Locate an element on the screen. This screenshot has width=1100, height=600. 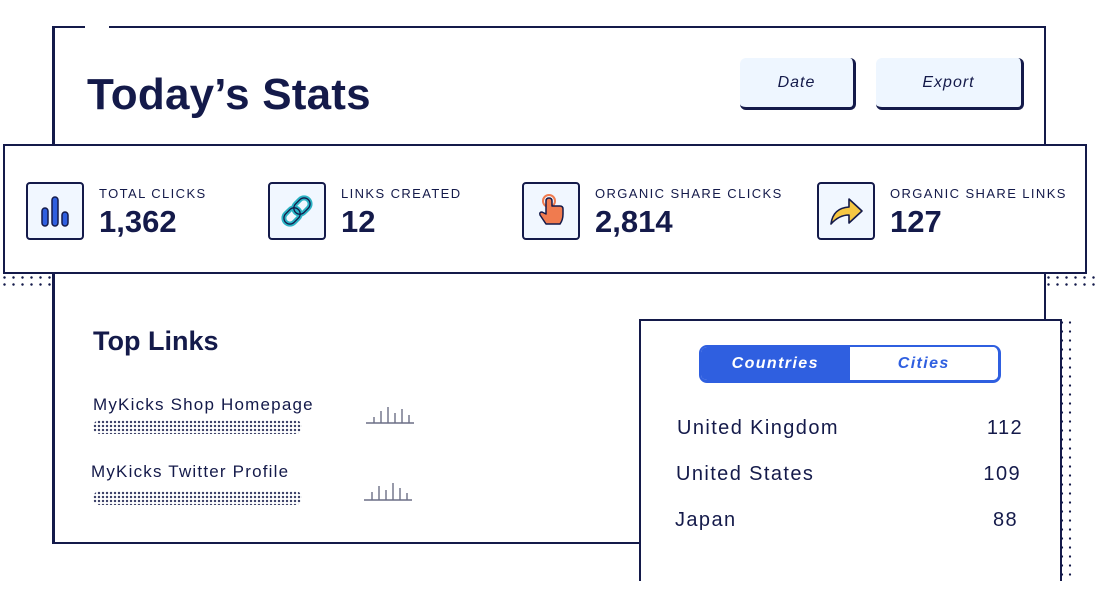
stat-label: TOTAL CLICKS is located at coordinates (153, 193).